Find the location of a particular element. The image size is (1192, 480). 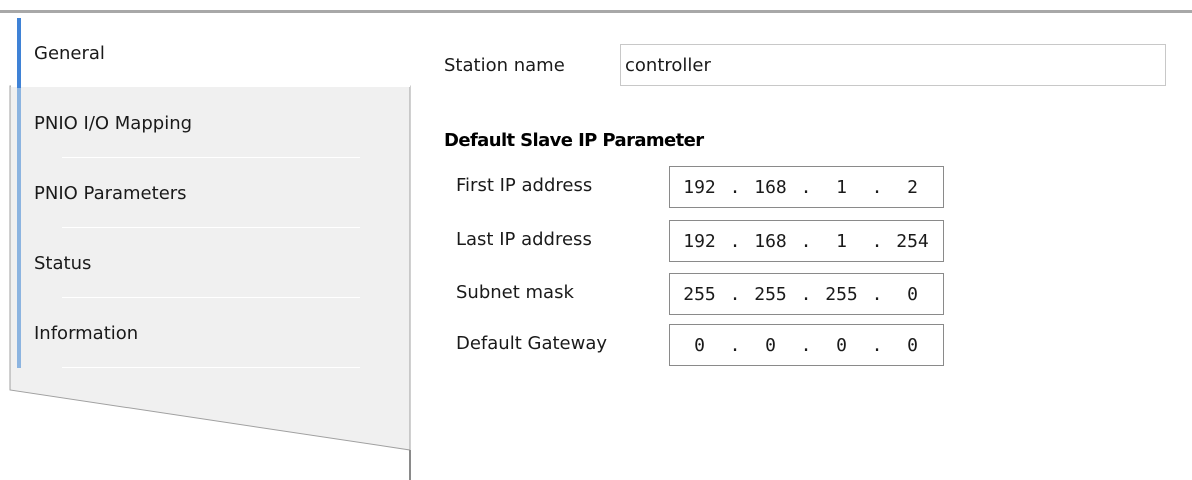

station-name-label: Station name is located at coordinates (504, 65).